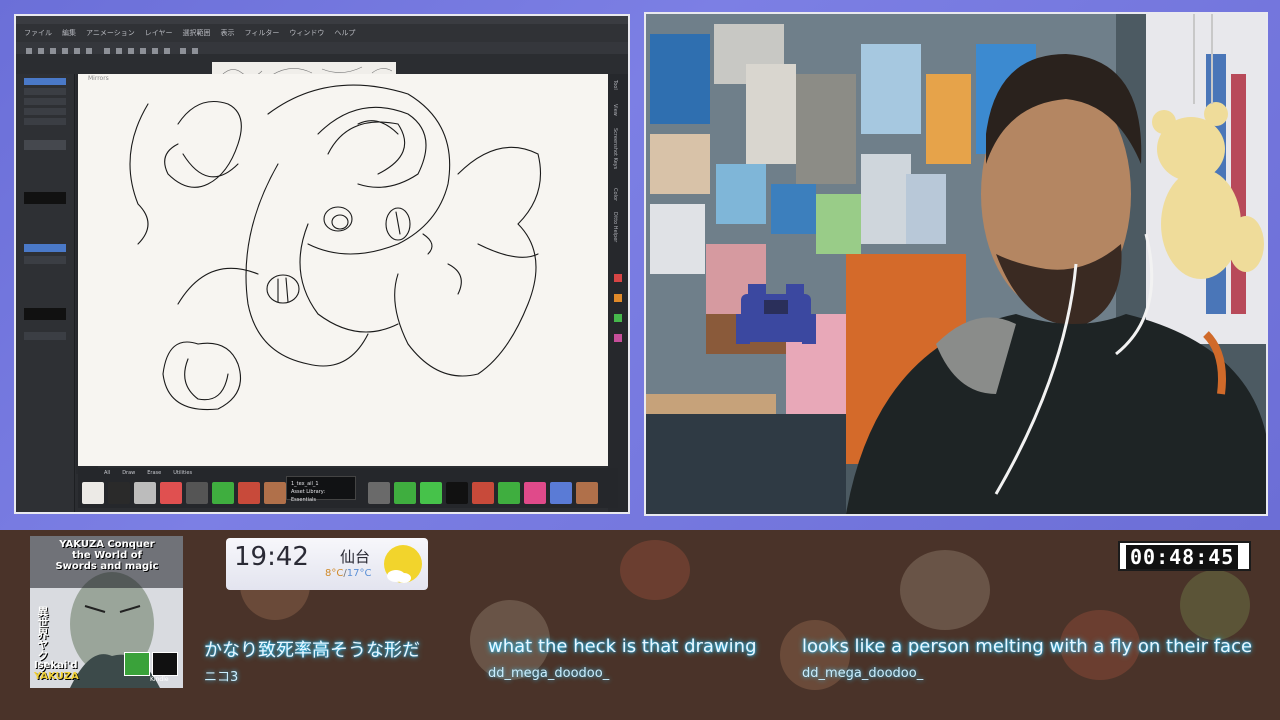  I want to click on chat-message: かなり致死率高そうな形だ, so click(312, 650).